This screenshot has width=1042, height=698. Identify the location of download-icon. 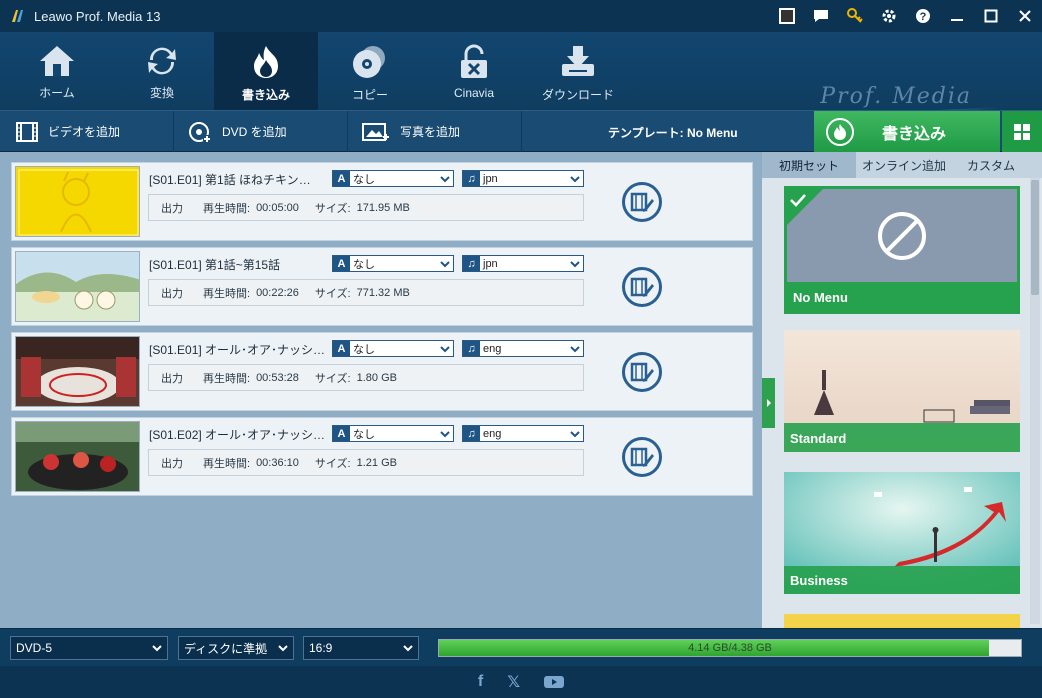
(578, 61).